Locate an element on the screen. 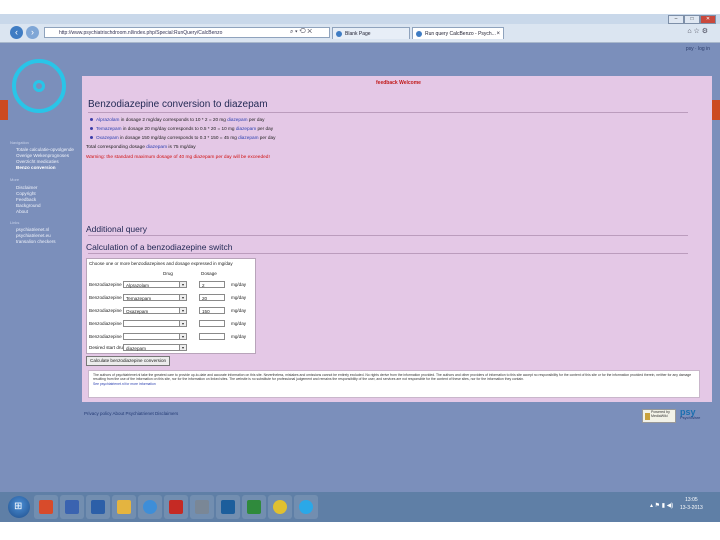 This screenshot has width=720, height=540. sidebar-item: Background is located at coordinates (28, 205).